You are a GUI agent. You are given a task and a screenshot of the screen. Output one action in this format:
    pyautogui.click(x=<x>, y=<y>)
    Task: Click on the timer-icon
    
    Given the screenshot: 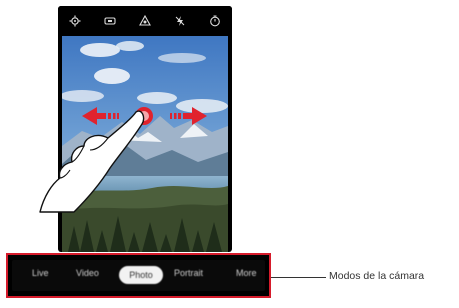 What is the action you would take?
    pyautogui.click(x=215, y=21)
    